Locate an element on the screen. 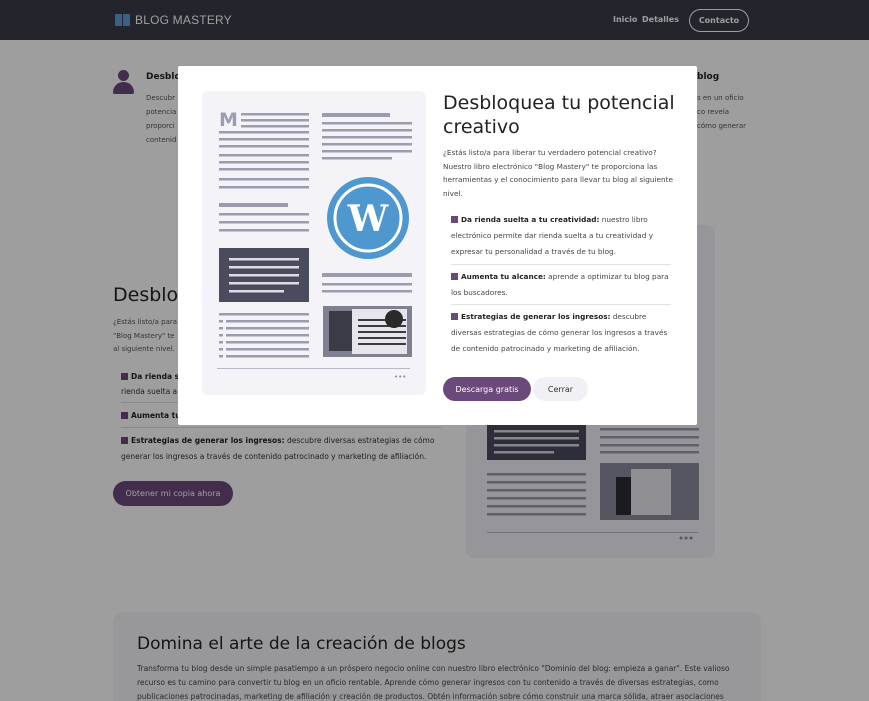 The height and width of the screenshot is (701, 869). ebook-illustration: M W ••• is located at coordinates (314, 245).